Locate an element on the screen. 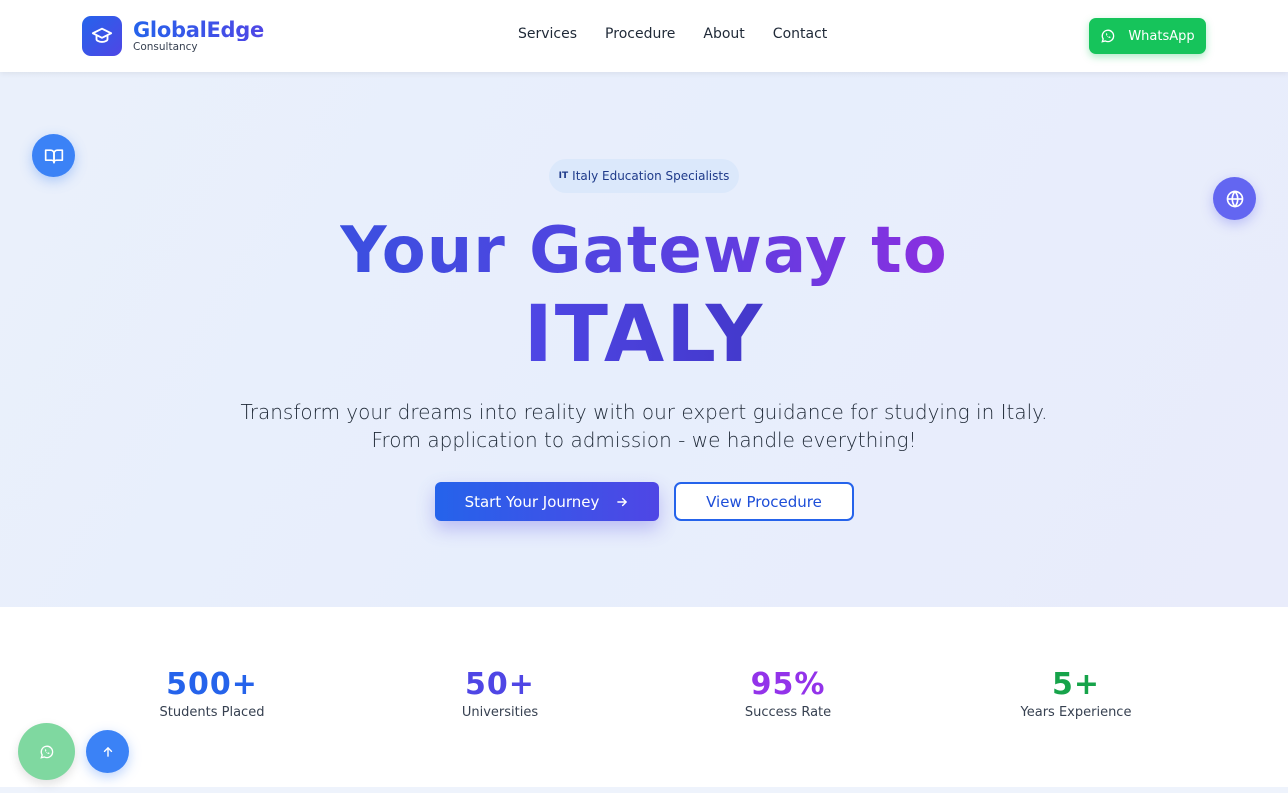  whatsapp-button: WhatsApp is located at coordinates (1147, 36).